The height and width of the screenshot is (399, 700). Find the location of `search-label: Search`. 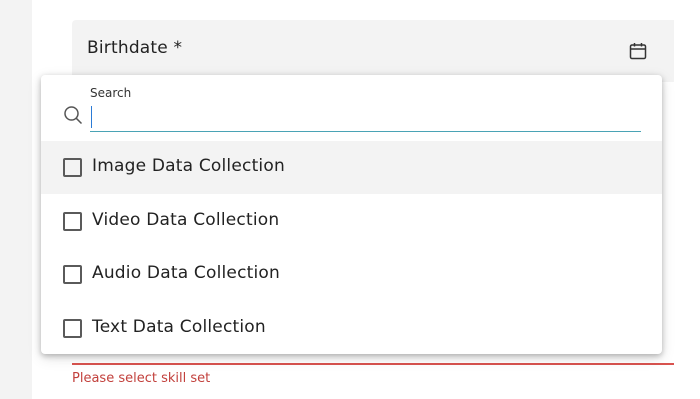

search-label: Search is located at coordinates (111, 93).